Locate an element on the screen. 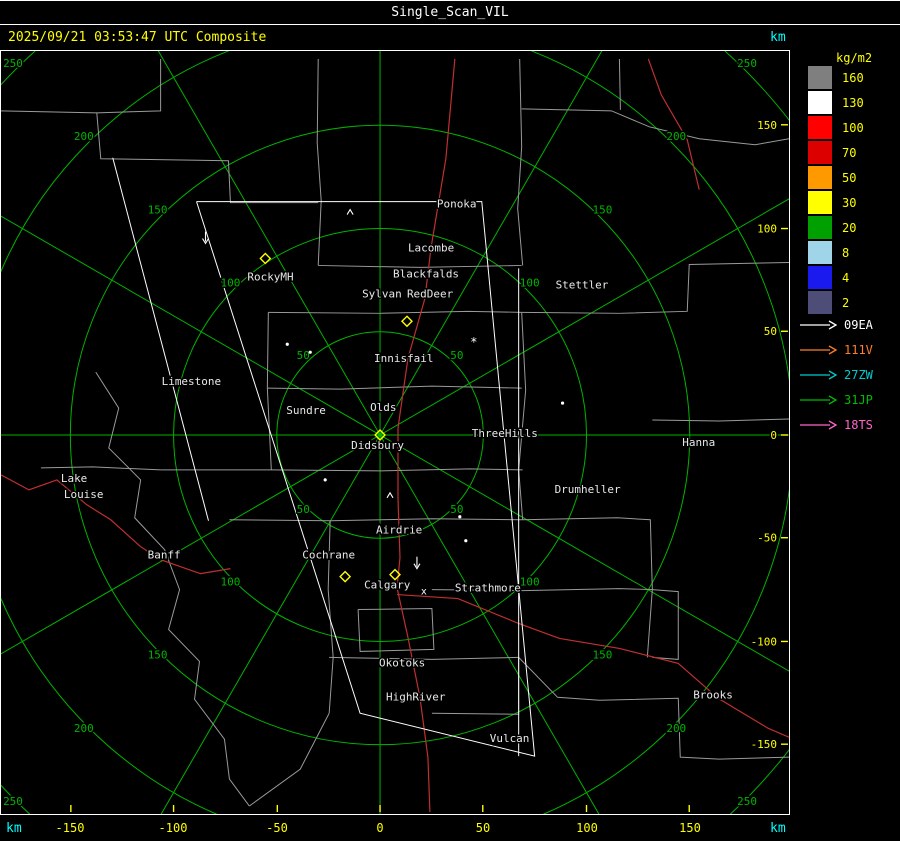 This screenshot has height=841, width=900. bottom-axis: km km -150 -100 -50 0 50 100 150 is located at coordinates (450, 828).